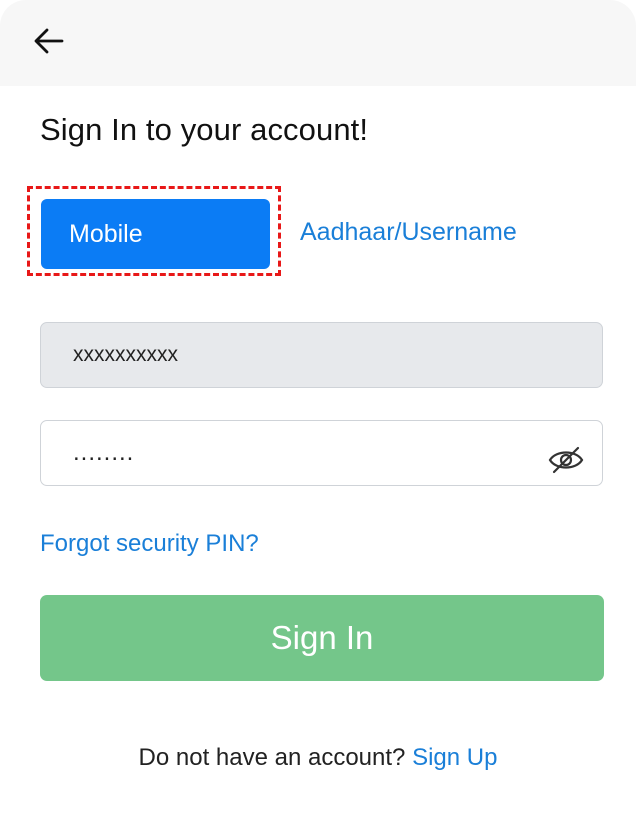 The height and width of the screenshot is (816, 636). I want to click on sign-up-prompt: Do not have an account? Sign Up, so click(318, 758).